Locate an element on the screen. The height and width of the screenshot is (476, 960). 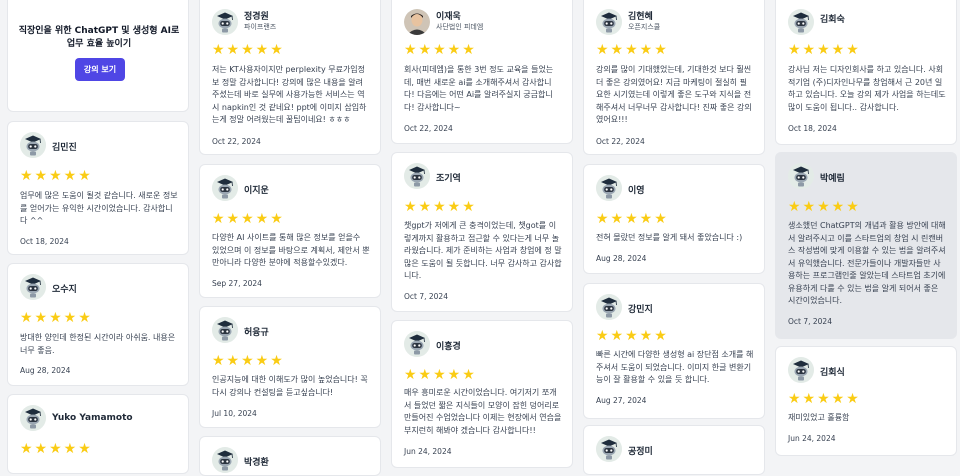
reviewer-name: 조기역 is located at coordinates (448, 179).